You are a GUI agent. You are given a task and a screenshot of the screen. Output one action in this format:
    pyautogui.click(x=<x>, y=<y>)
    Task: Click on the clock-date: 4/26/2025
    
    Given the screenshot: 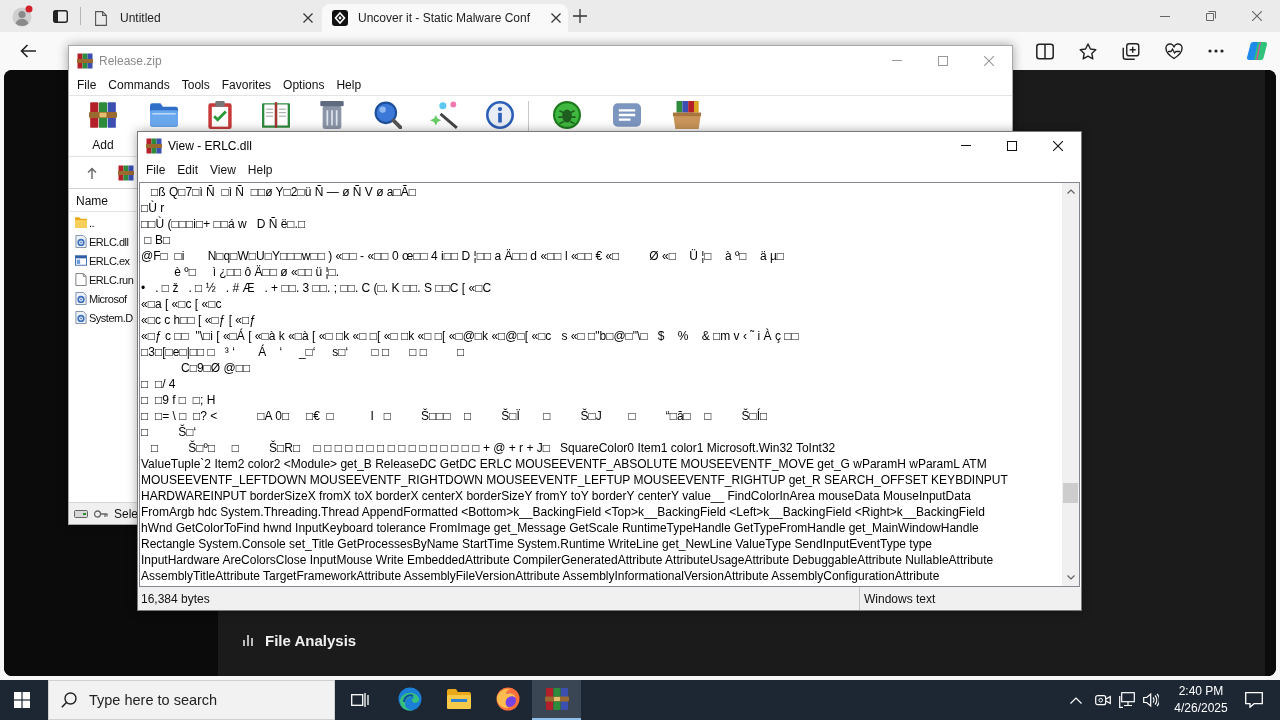 What is the action you would take?
    pyautogui.click(x=1201, y=708)
    